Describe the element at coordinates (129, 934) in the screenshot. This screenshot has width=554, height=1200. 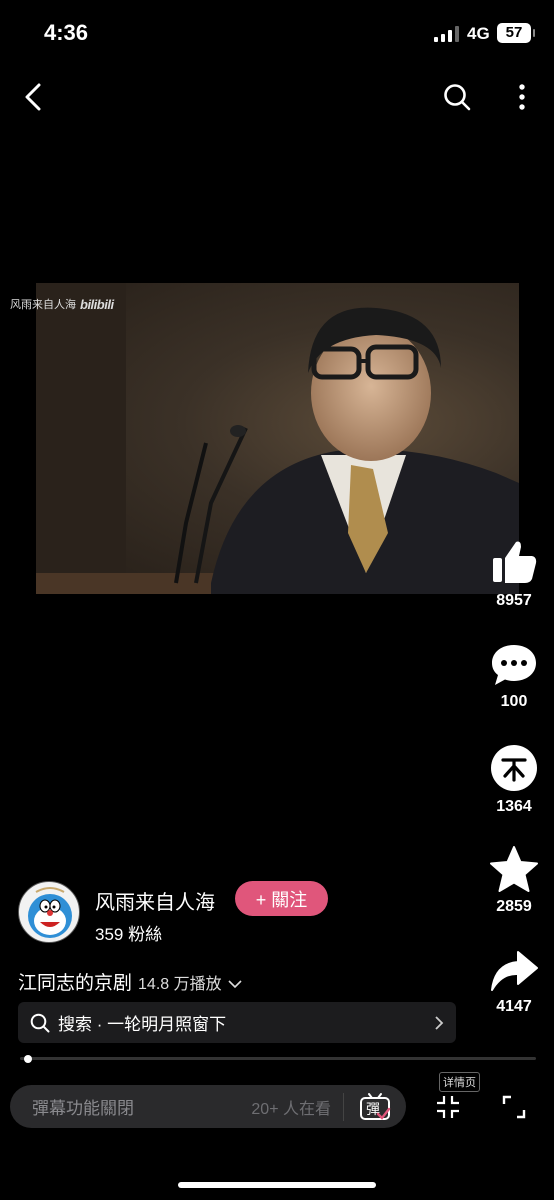
I see `fans-count: 359 粉絲` at that location.